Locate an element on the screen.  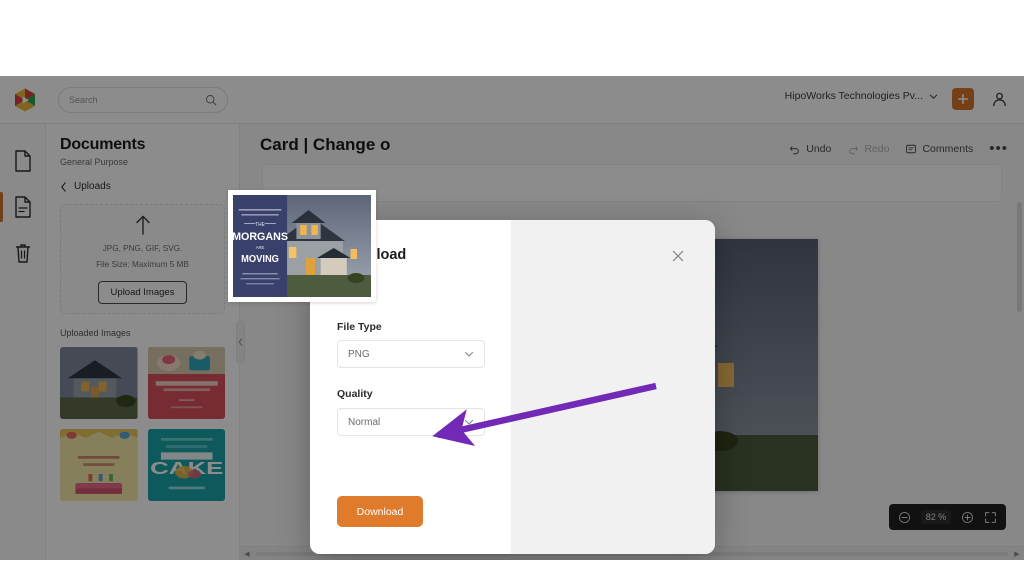
close-icon is located at coordinates (678, 256).